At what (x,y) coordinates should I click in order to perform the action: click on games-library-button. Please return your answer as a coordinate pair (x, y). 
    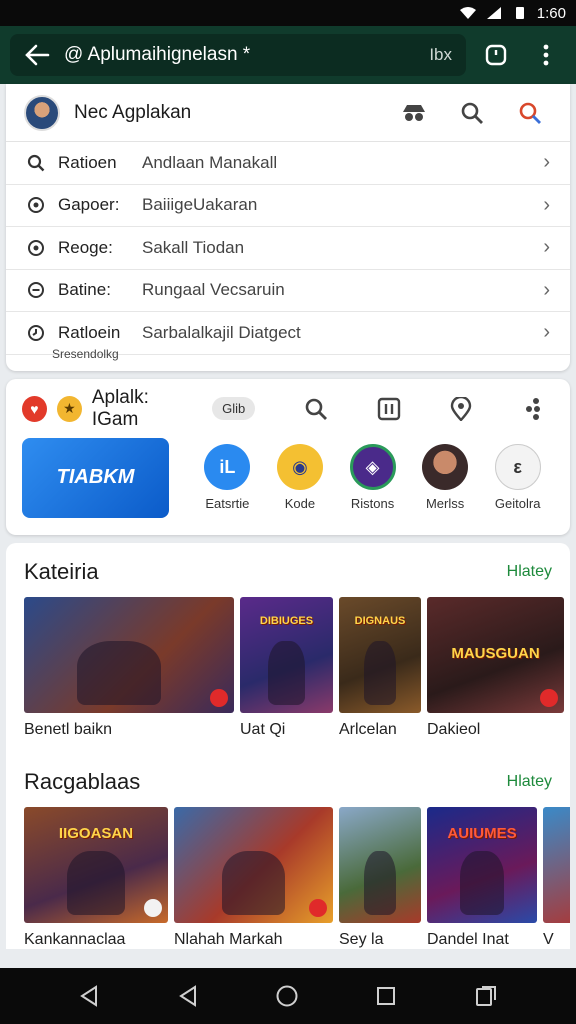
    Looking at the image, I should click on (388, 409).